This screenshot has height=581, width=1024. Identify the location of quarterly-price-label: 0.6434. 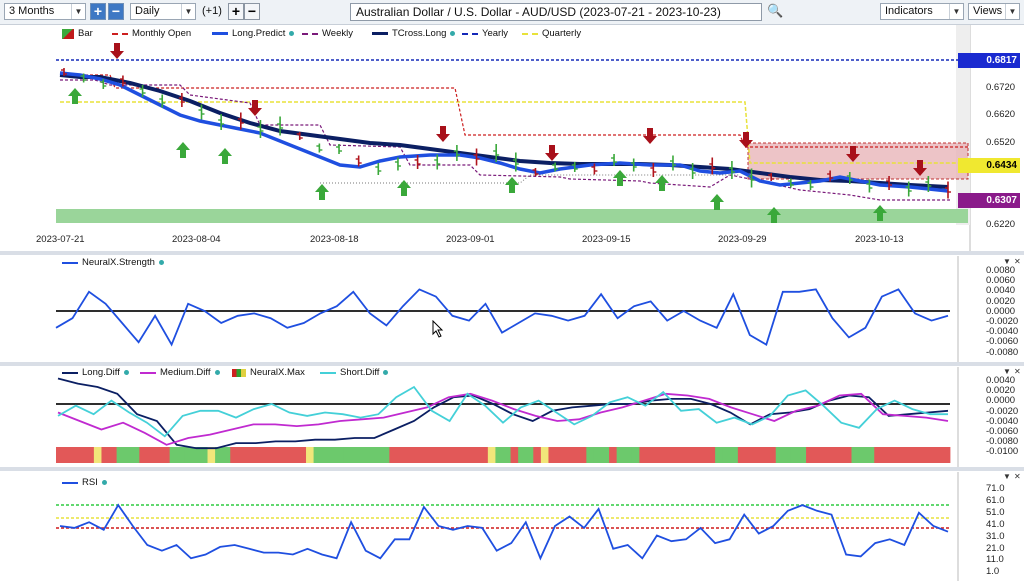
(989, 165).